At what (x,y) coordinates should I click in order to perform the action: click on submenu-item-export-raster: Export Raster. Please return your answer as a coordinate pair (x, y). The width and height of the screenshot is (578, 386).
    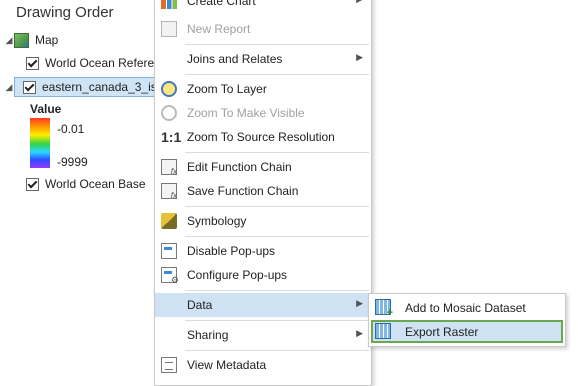
    Looking at the image, I should click on (467, 331).